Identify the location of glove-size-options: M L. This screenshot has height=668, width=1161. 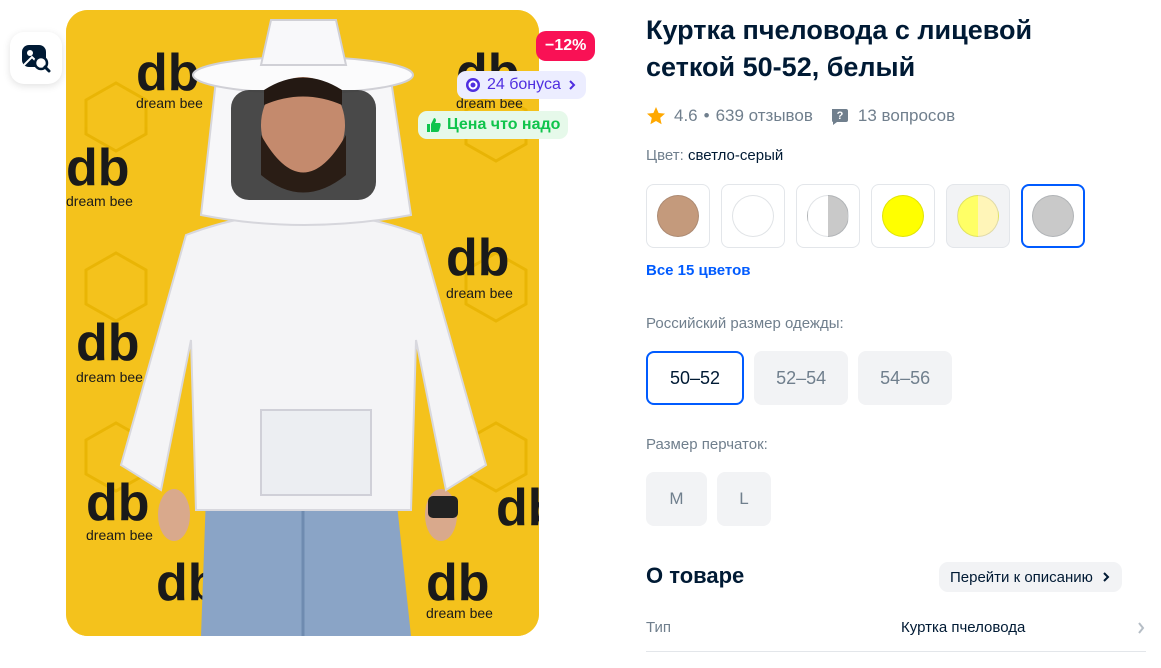
(708, 499).